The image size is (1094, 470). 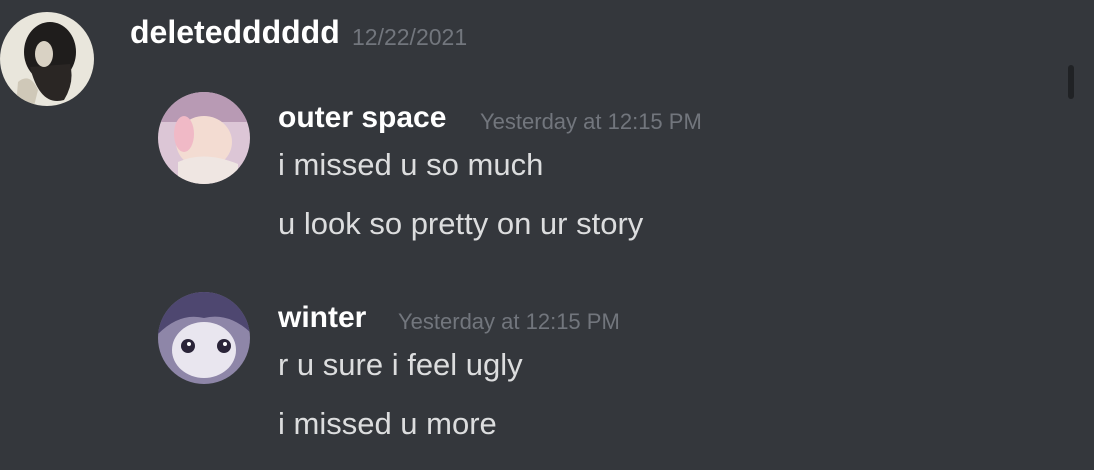 I want to click on message-author-name: deletedddddd, so click(x=235, y=32).